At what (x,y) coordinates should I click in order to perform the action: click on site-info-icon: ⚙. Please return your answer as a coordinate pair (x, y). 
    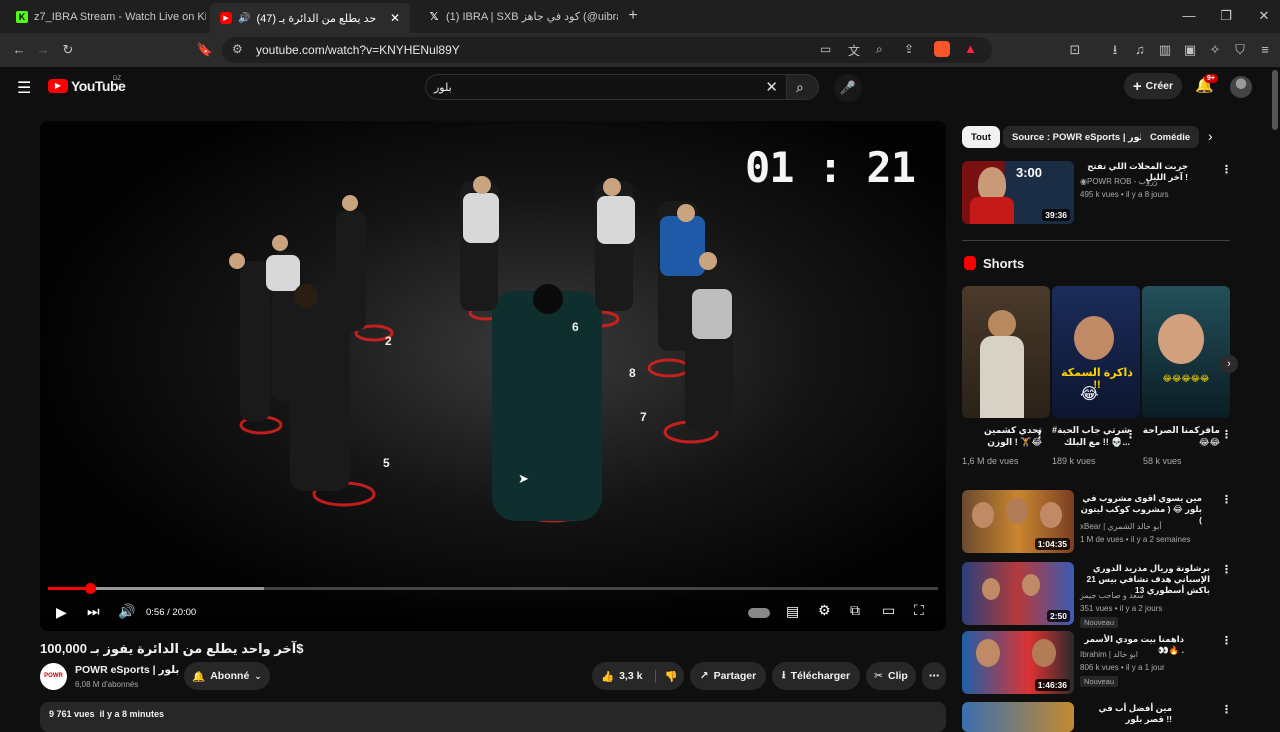
    Looking at the image, I should click on (237, 49).